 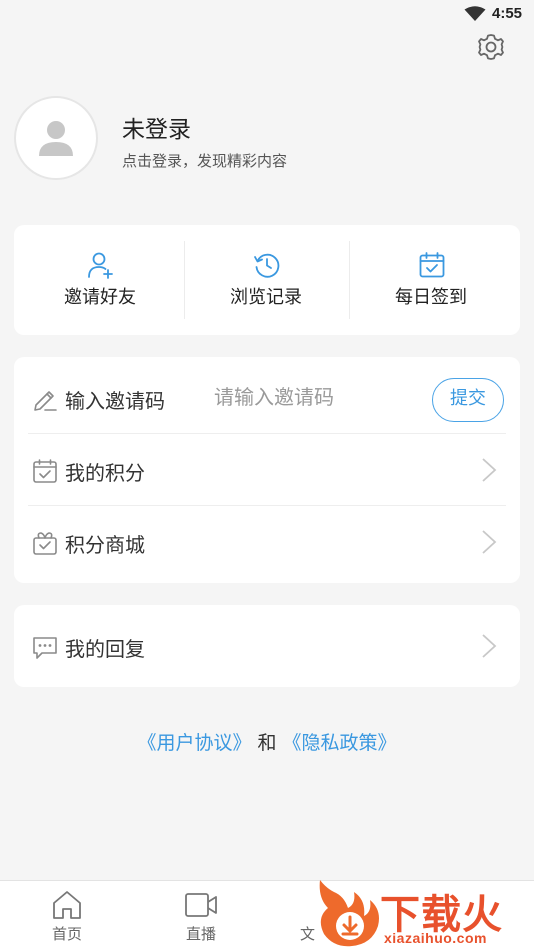 What do you see at coordinates (100, 265) in the screenshot?
I see `add-user-icon` at bounding box center [100, 265].